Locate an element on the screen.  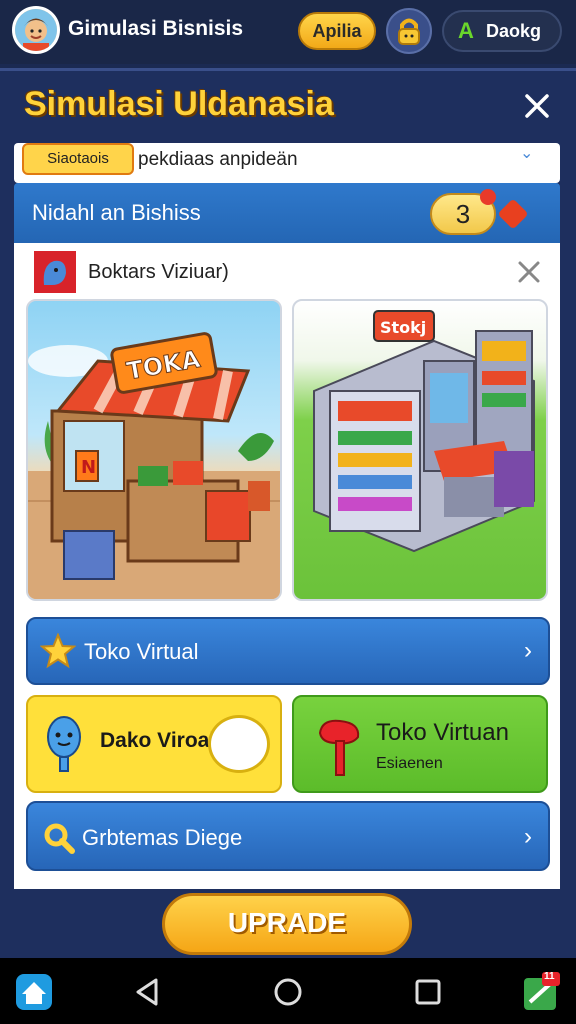
avatar is located at coordinates (36, 30).